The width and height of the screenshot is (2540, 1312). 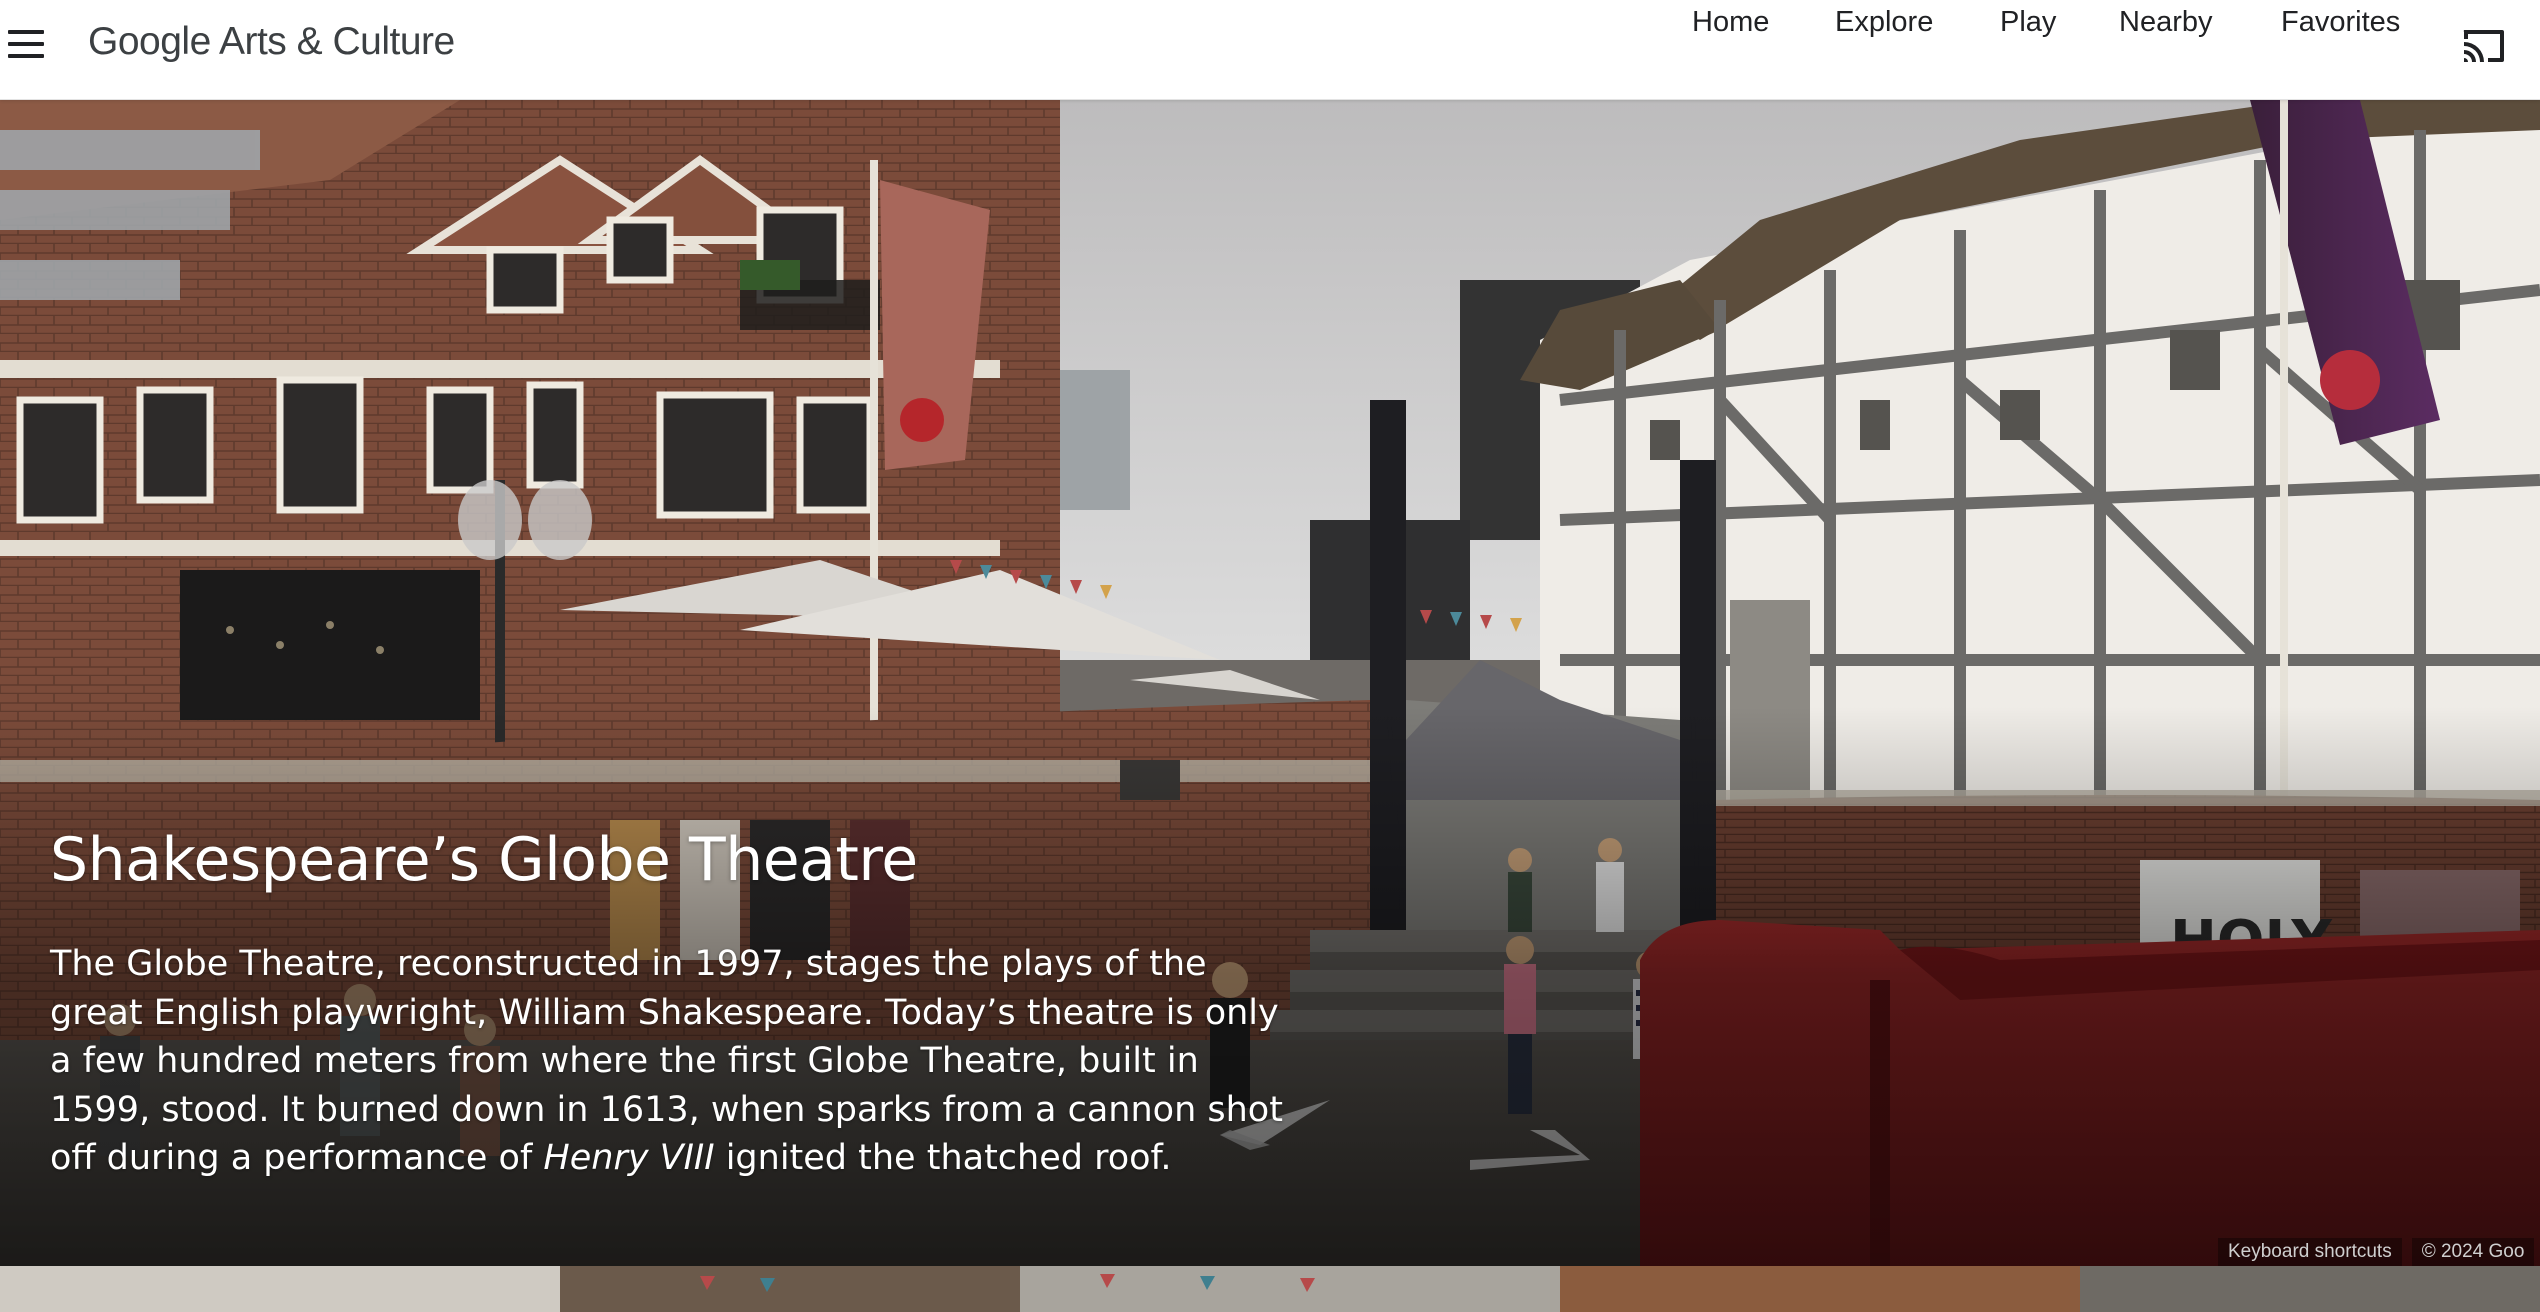 I want to click on nav-nearby: Nearby, so click(x=2166, y=22).